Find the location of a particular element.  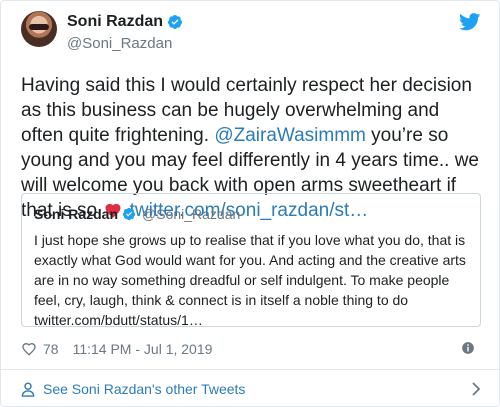

author-display-name: Soni Razdan is located at coordinates (115, 22).